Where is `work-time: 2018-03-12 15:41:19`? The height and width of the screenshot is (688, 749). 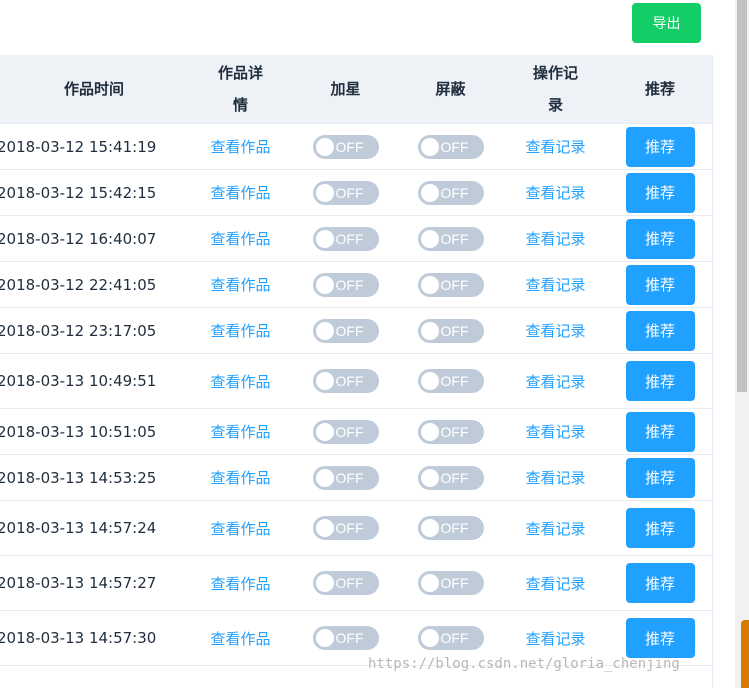 work-time: 2018-03-12 15:41:19 is located at coordinates (78, 146).